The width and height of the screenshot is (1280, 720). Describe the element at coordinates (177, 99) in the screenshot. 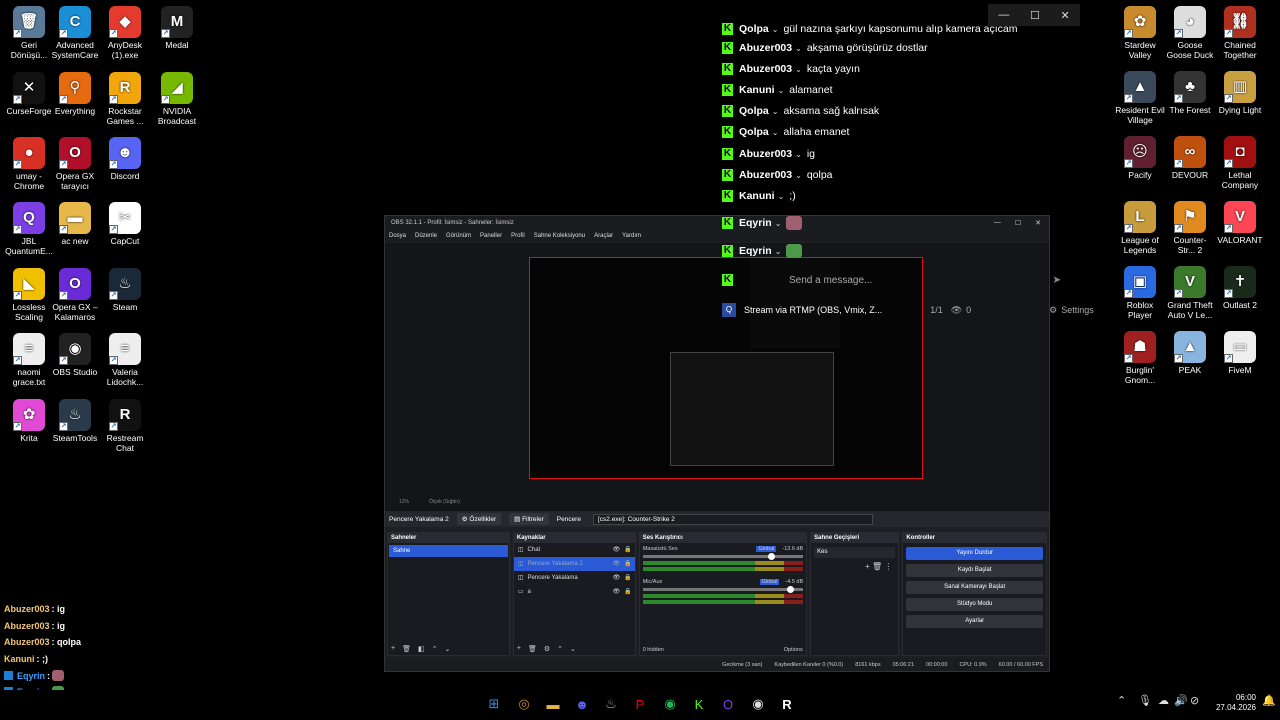

I see `desktop-shortcut: ◢ ↗ NVIDIA Broadcast` at that location.